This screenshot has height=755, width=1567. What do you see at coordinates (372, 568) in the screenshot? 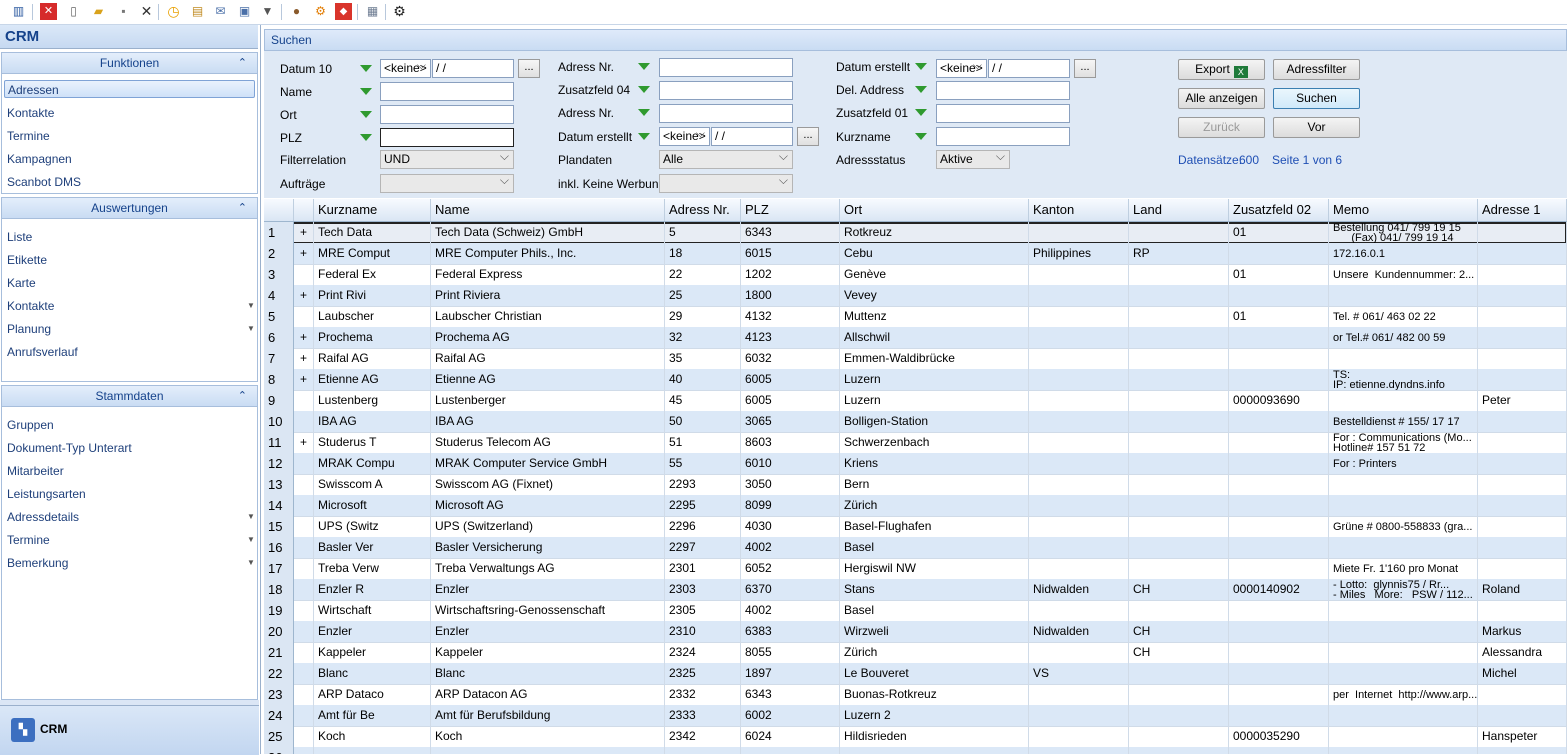
I see `cell-kurzname: Treba Verw` at bounding box center [372, 568].